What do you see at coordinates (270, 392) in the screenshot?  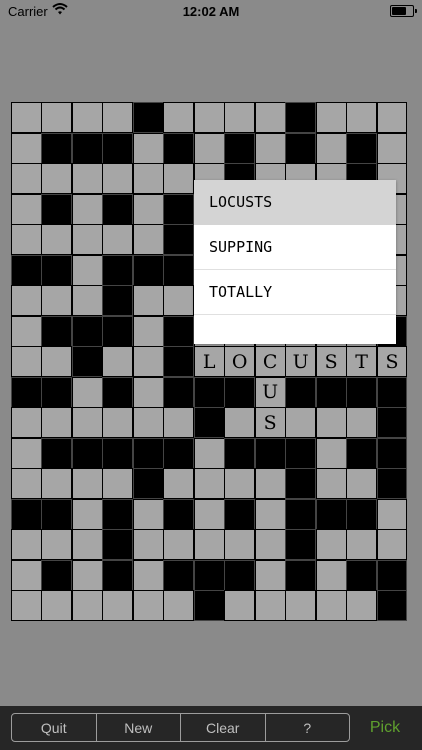 I see `grid-cell-letter: U` at bounding box center [270, 392].